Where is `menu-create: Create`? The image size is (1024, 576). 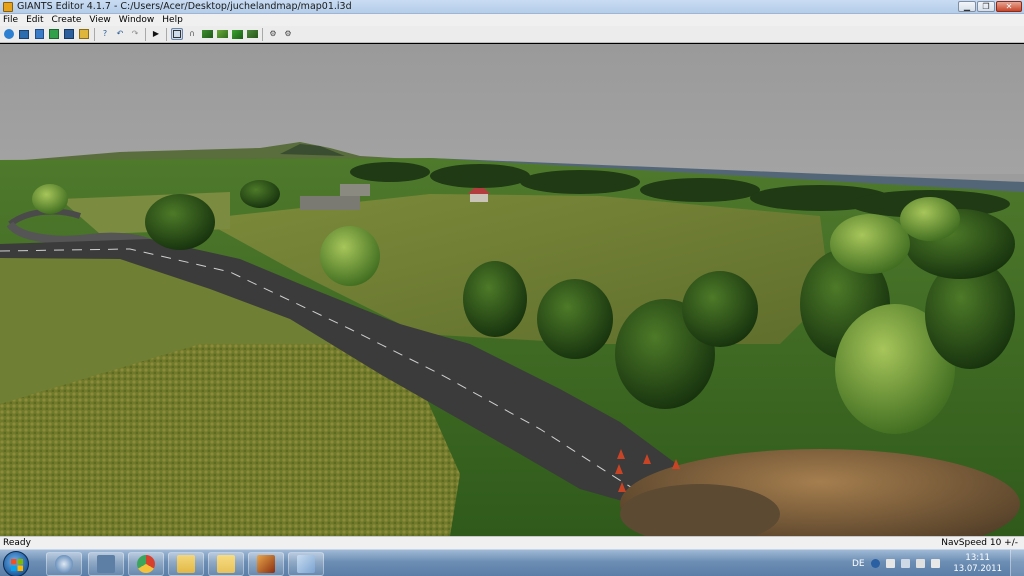 menu-create: Create is located at coordinates (67, 20).